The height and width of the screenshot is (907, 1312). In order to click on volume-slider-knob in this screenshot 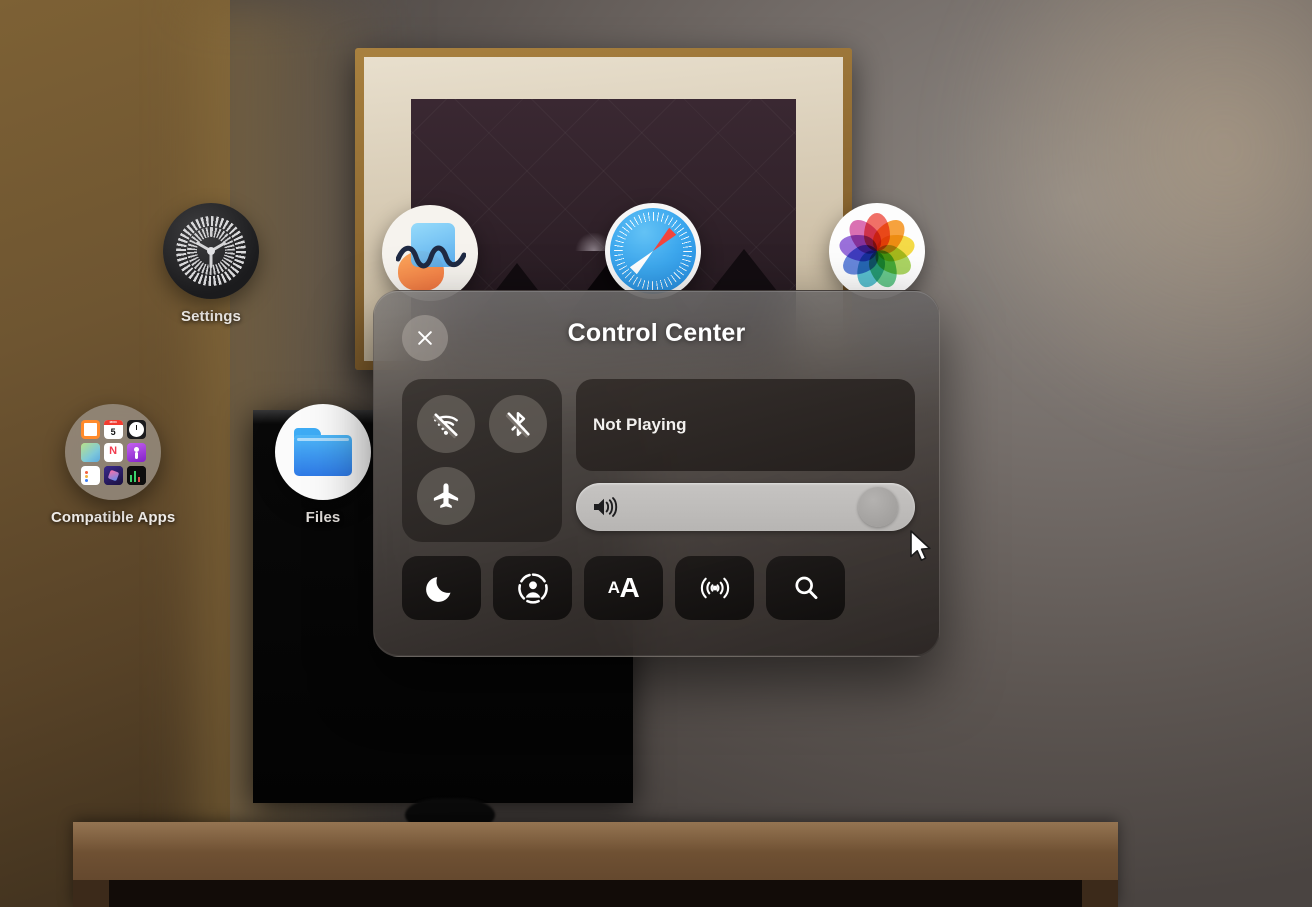, I will do `click(878, 507)`.